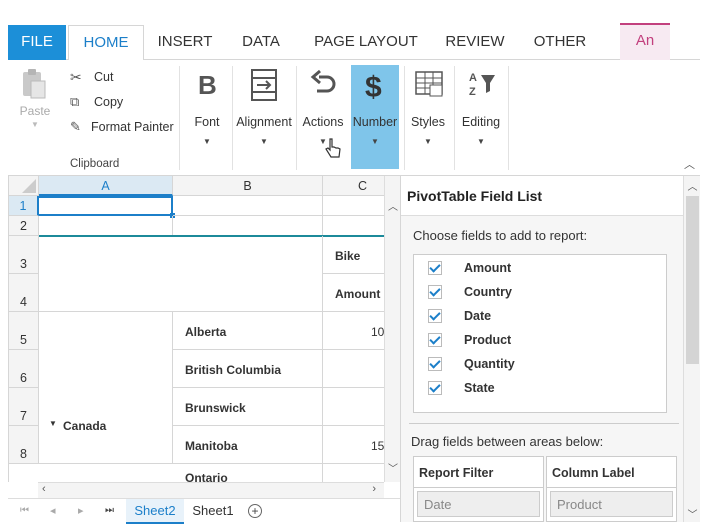 Image resolution: width=708 pixels, height=531 pixels. I want to click on sort-filter-icon: A Z, so click(482, 85).